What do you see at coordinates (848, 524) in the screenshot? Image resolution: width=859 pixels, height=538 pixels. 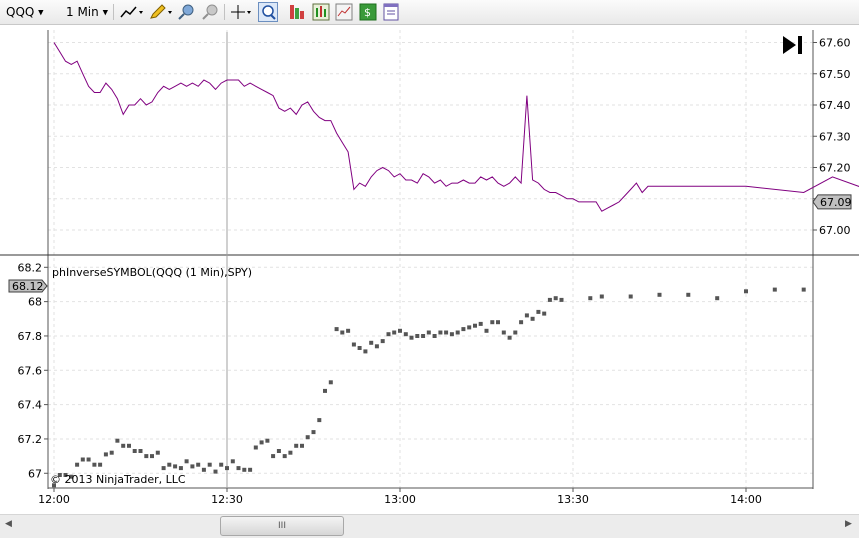 I see `scroll-right-icon: ▶` at bounding box center [848, 524].